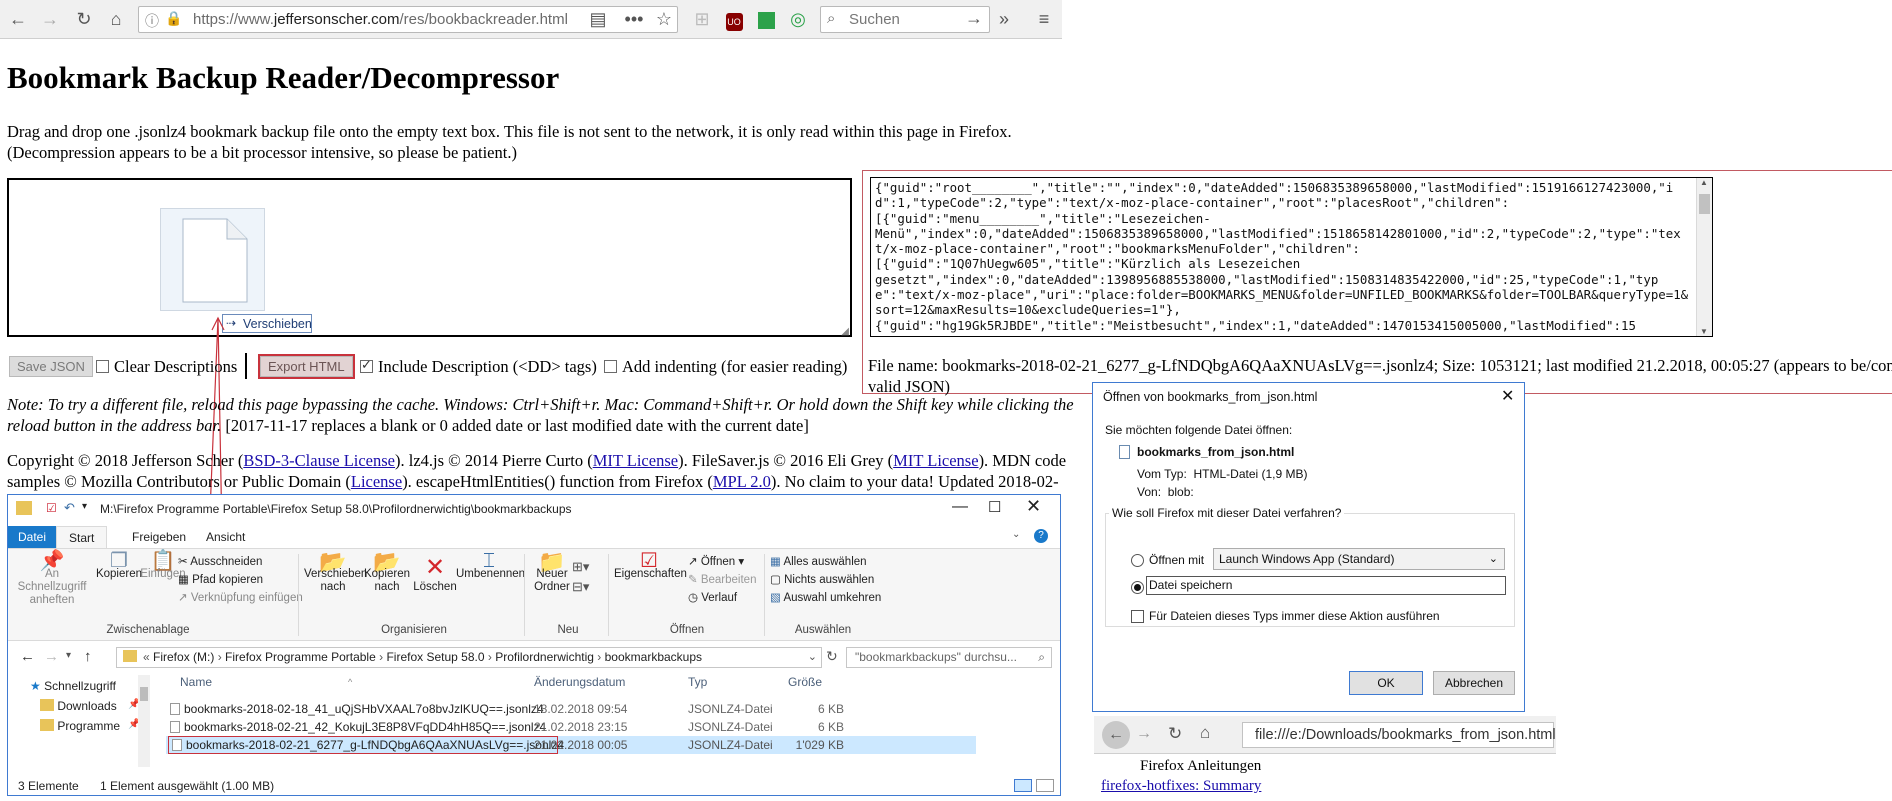 The image size is (1892, 801). I want to click on details-view-icon, so click(1023, 785).